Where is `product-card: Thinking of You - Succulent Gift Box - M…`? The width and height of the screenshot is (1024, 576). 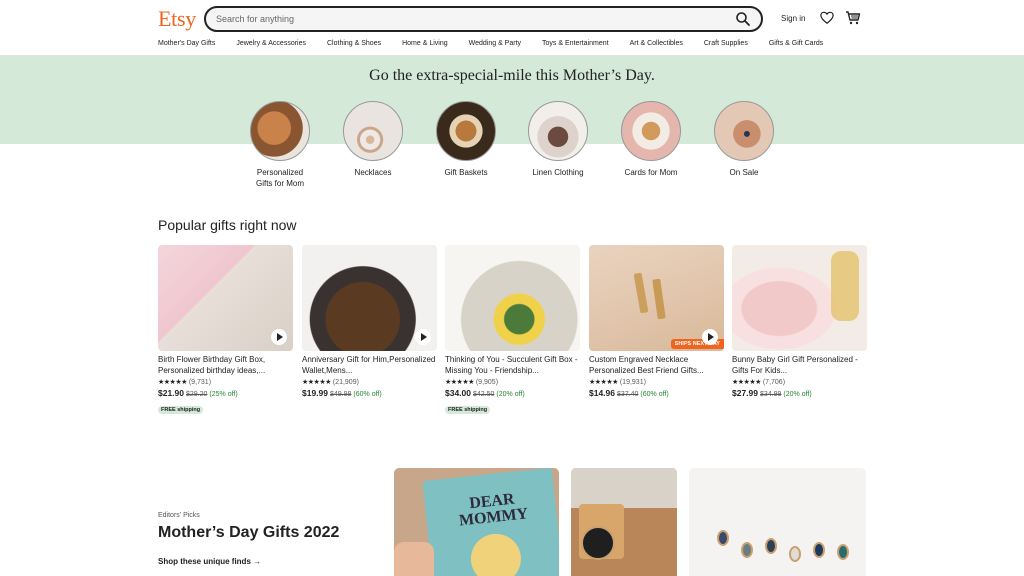
product-card: Thinking of You - Succulent Gift Box - M… is located at coordinates (512, 330).